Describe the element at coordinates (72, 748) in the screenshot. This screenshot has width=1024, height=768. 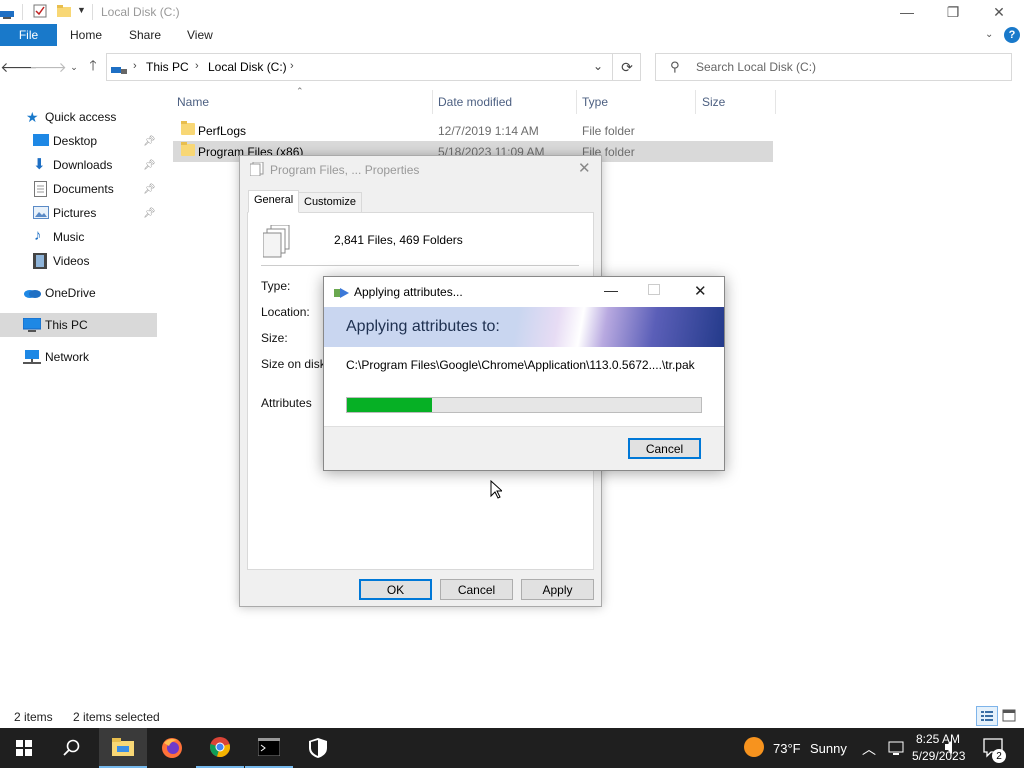
I see `search-icon` at that location.